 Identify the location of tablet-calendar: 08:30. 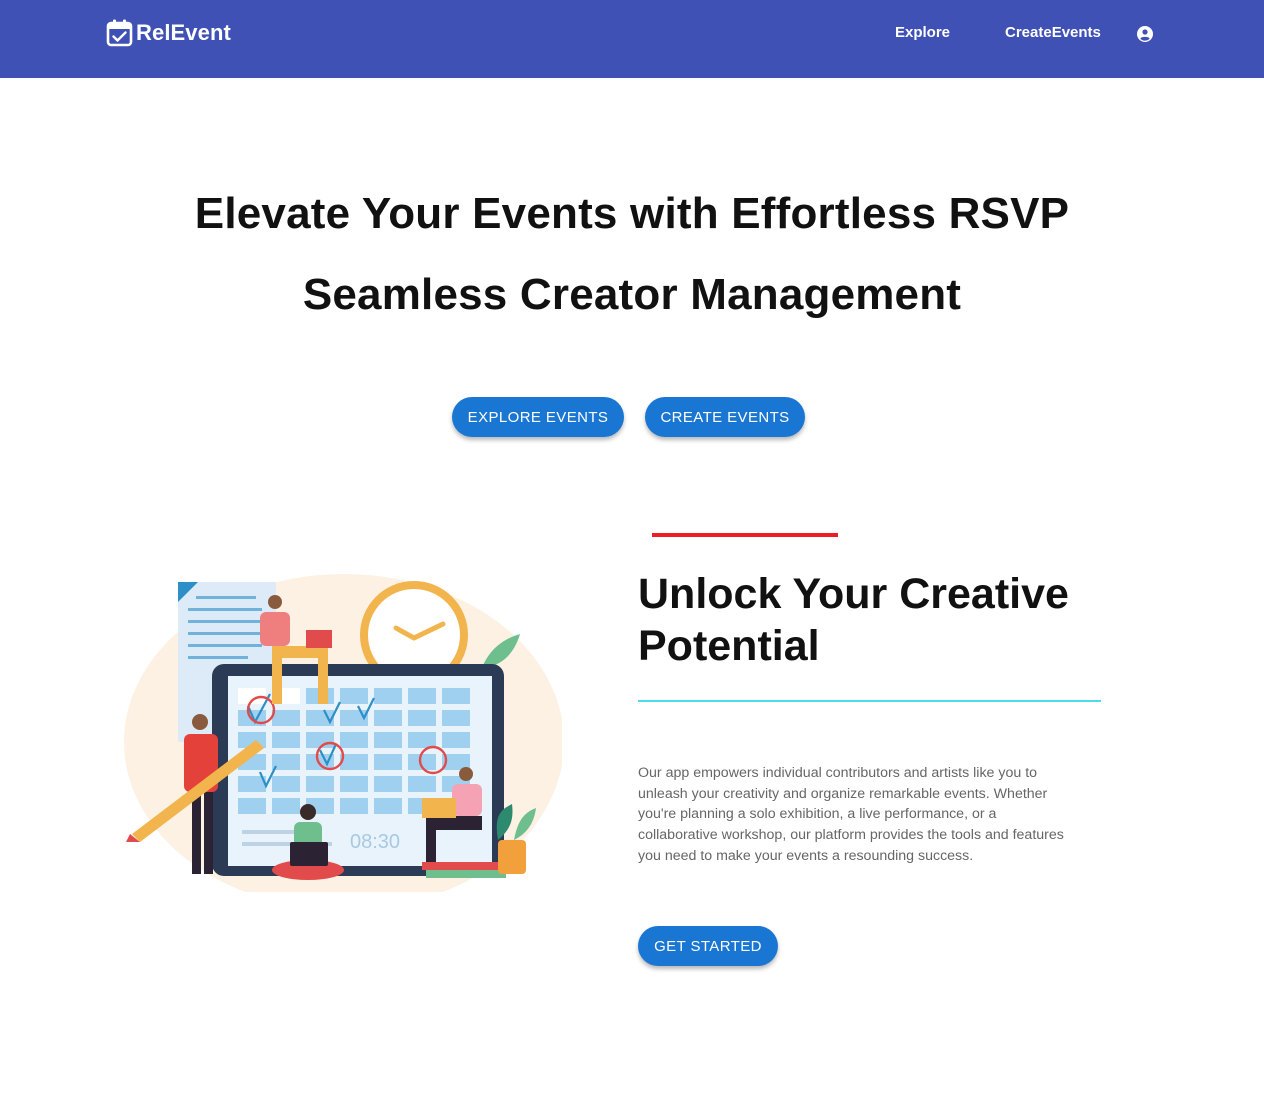
(358, 770).